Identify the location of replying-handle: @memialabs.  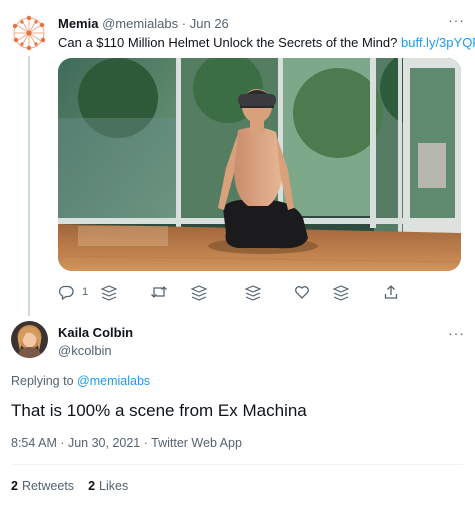
(113, 381).